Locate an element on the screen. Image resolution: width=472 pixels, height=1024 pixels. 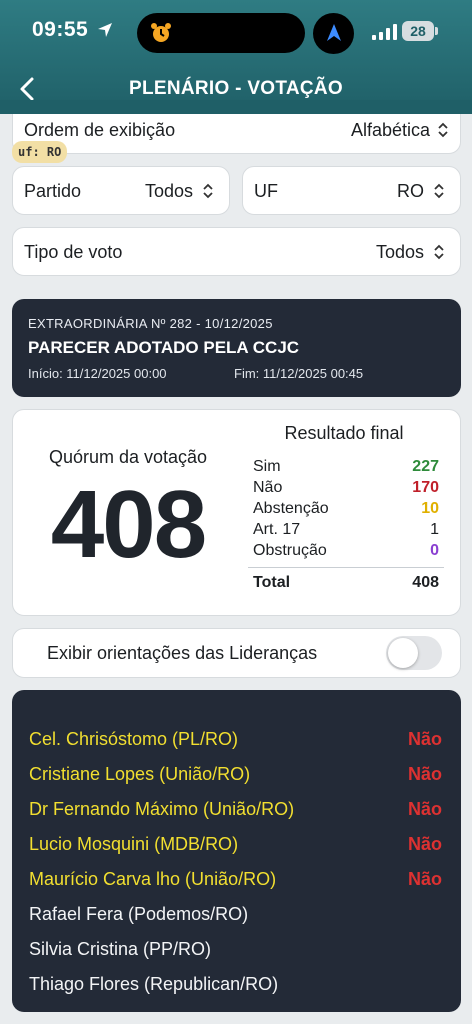
status-time: 09:55 is located at coordinates (60, 29).